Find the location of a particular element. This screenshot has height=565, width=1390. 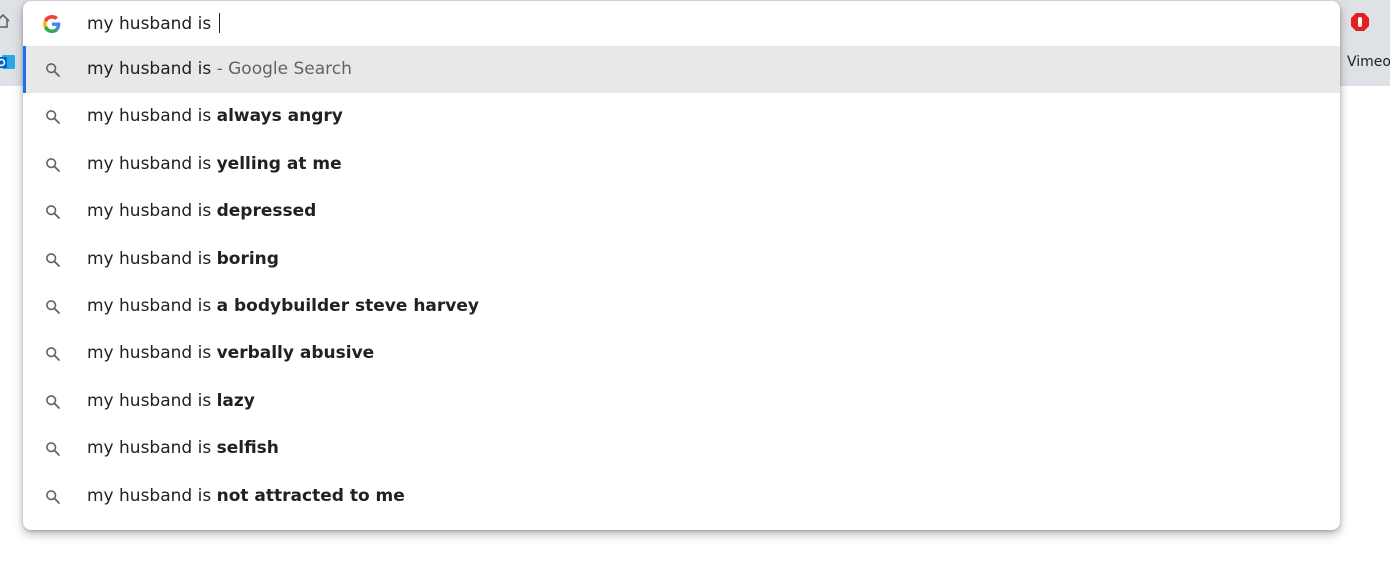

suggestion-text: my husband is yelling at me is located at coordinates (214, 164).